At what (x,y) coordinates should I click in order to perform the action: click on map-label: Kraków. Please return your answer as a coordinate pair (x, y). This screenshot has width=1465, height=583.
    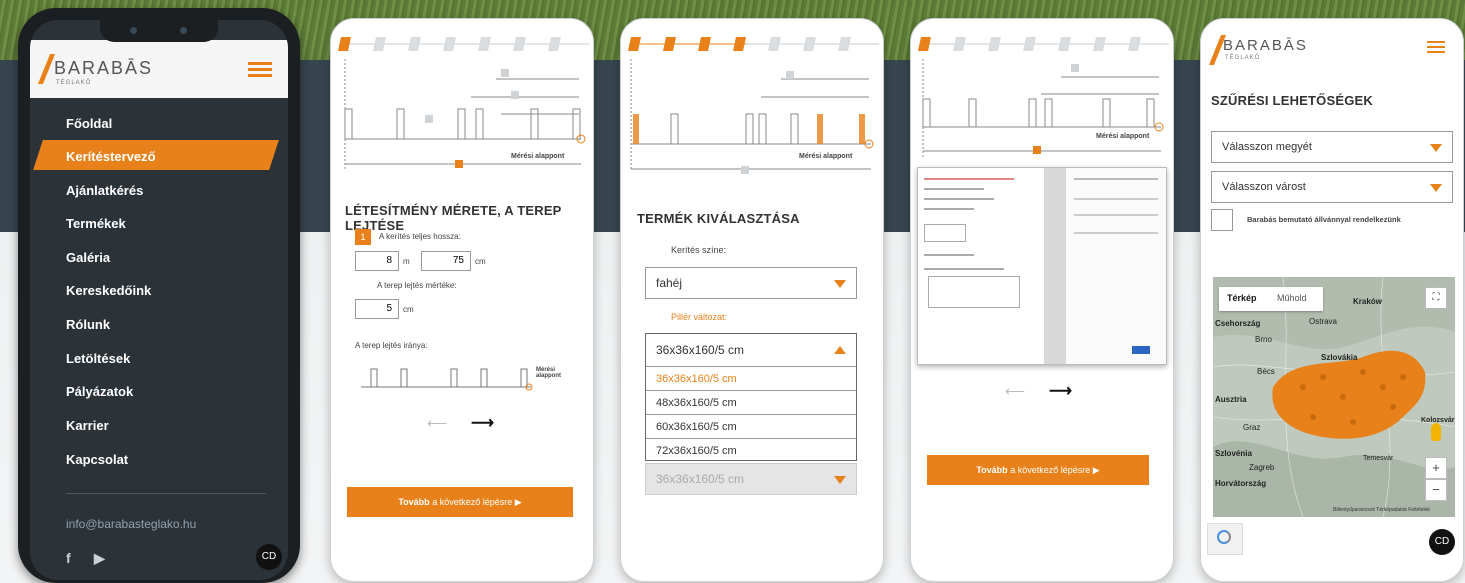
    Looking at the image, I should click on (1367, 301).